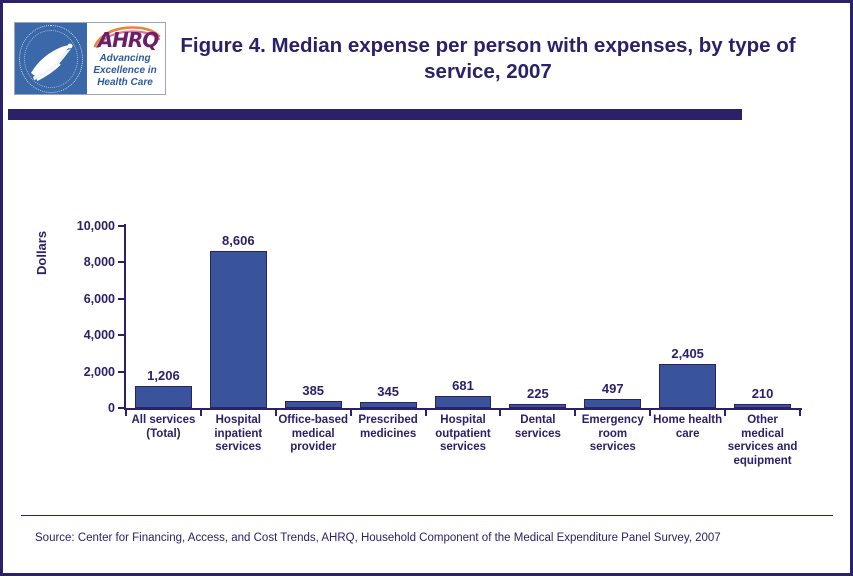 Image resolution: width=853 pixels, height=576 pixels. I want to click on x-axis-label-line: Emergency, so click(612, 420).